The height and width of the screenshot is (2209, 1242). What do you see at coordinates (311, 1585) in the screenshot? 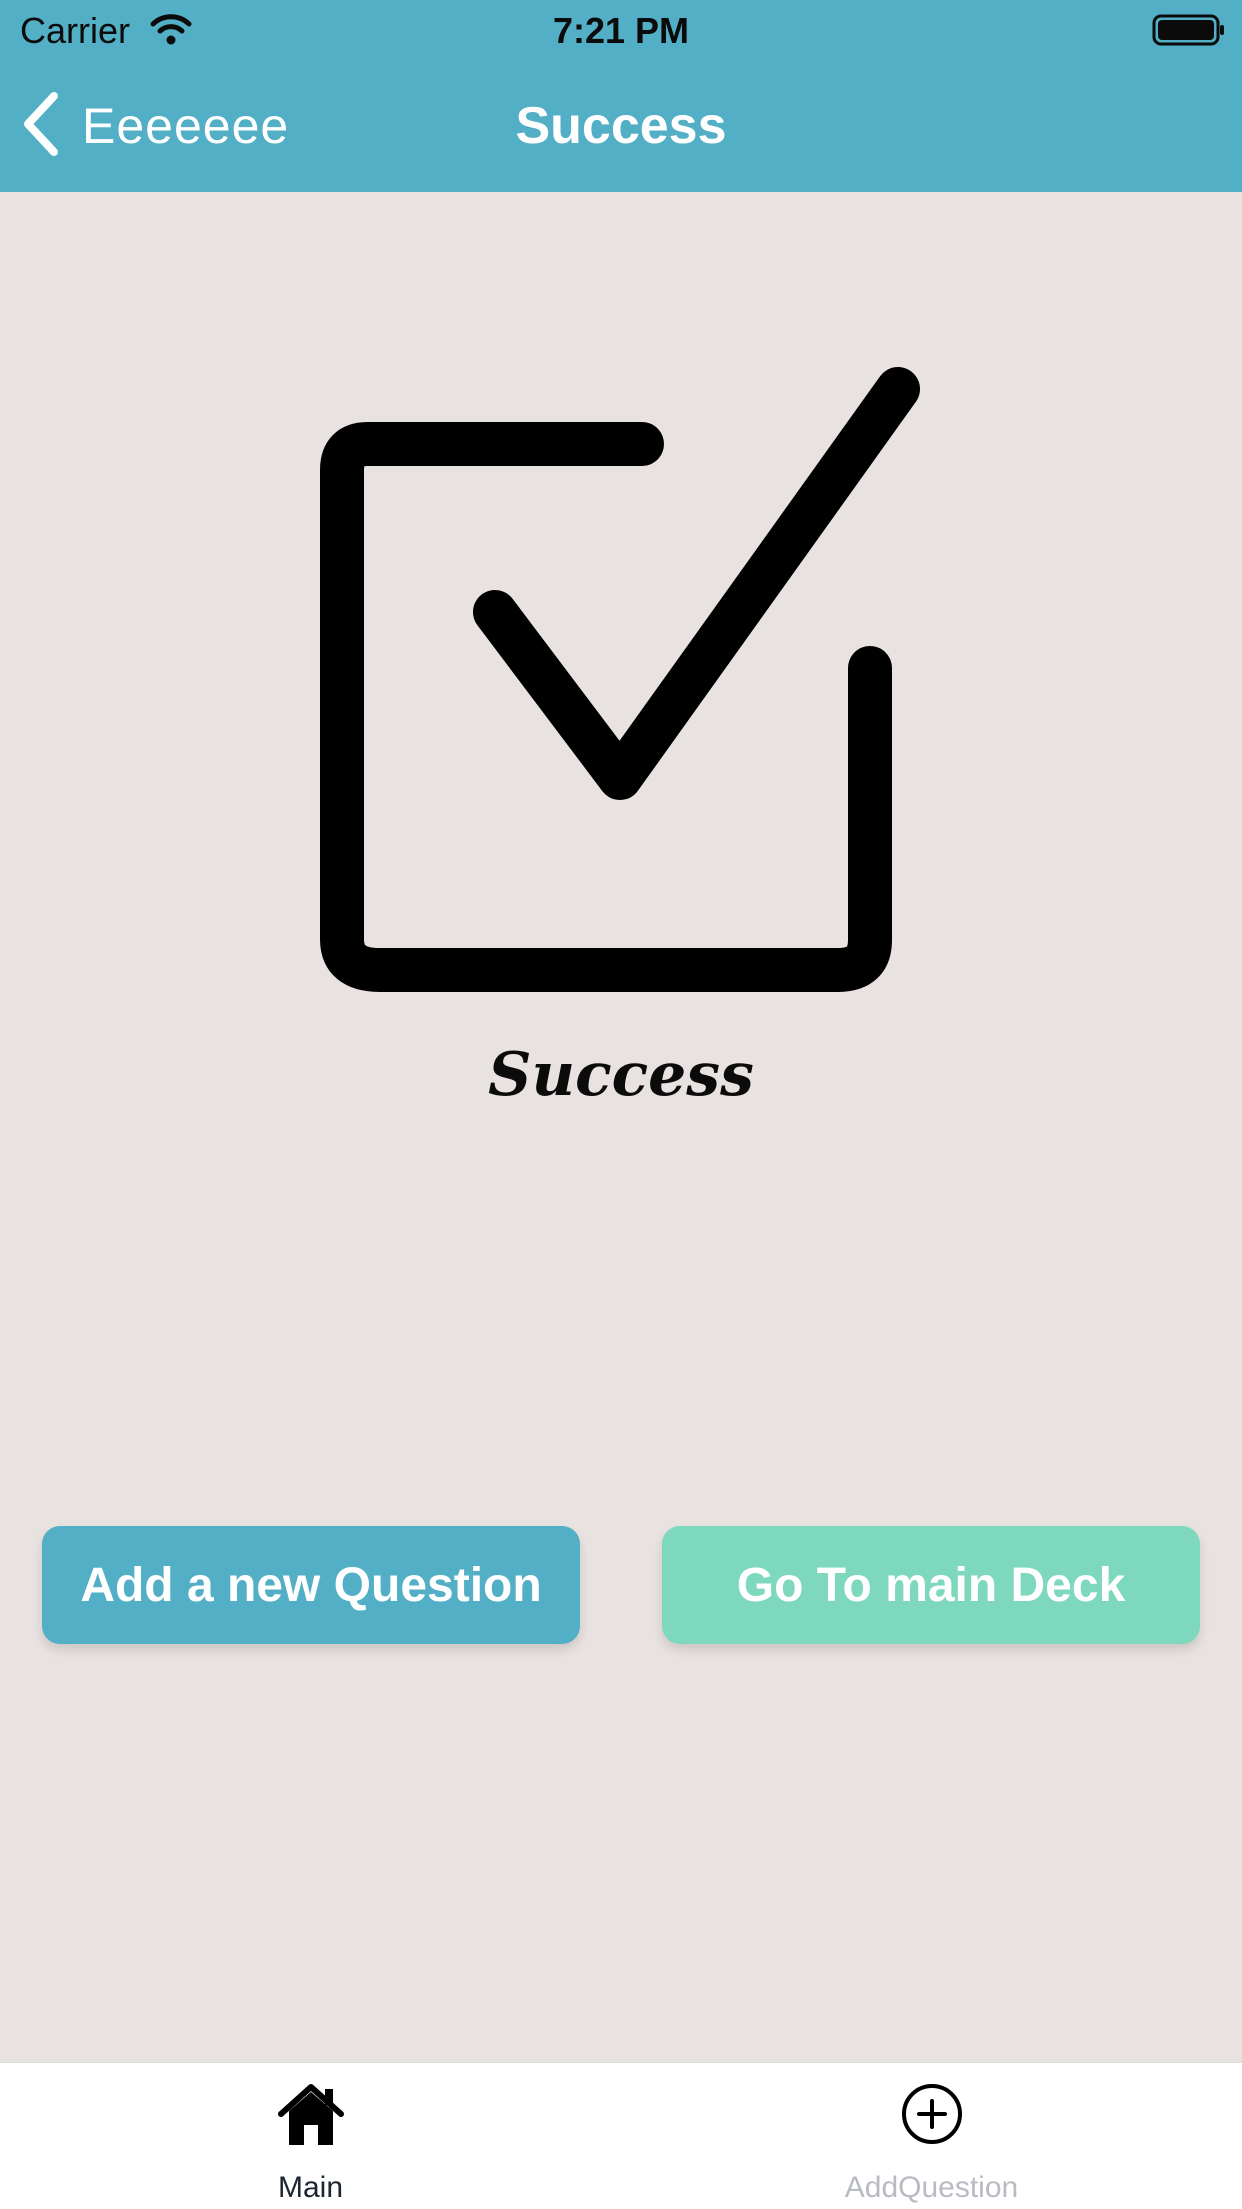
I see `add-question-button: Add a new Question` at bounding box center [311, 1585].